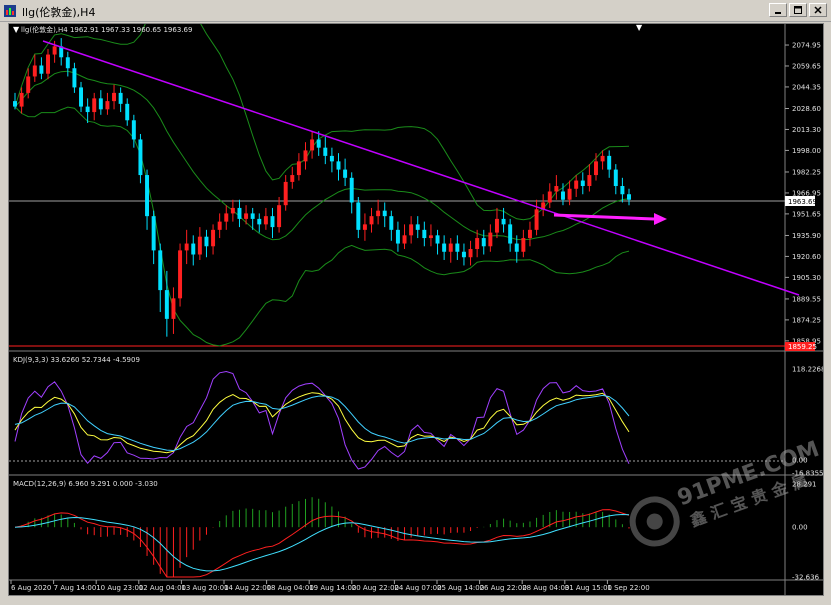 The height and width of the screenshot is (605, 831). I want to click on restore-icon, so click(798, 10).